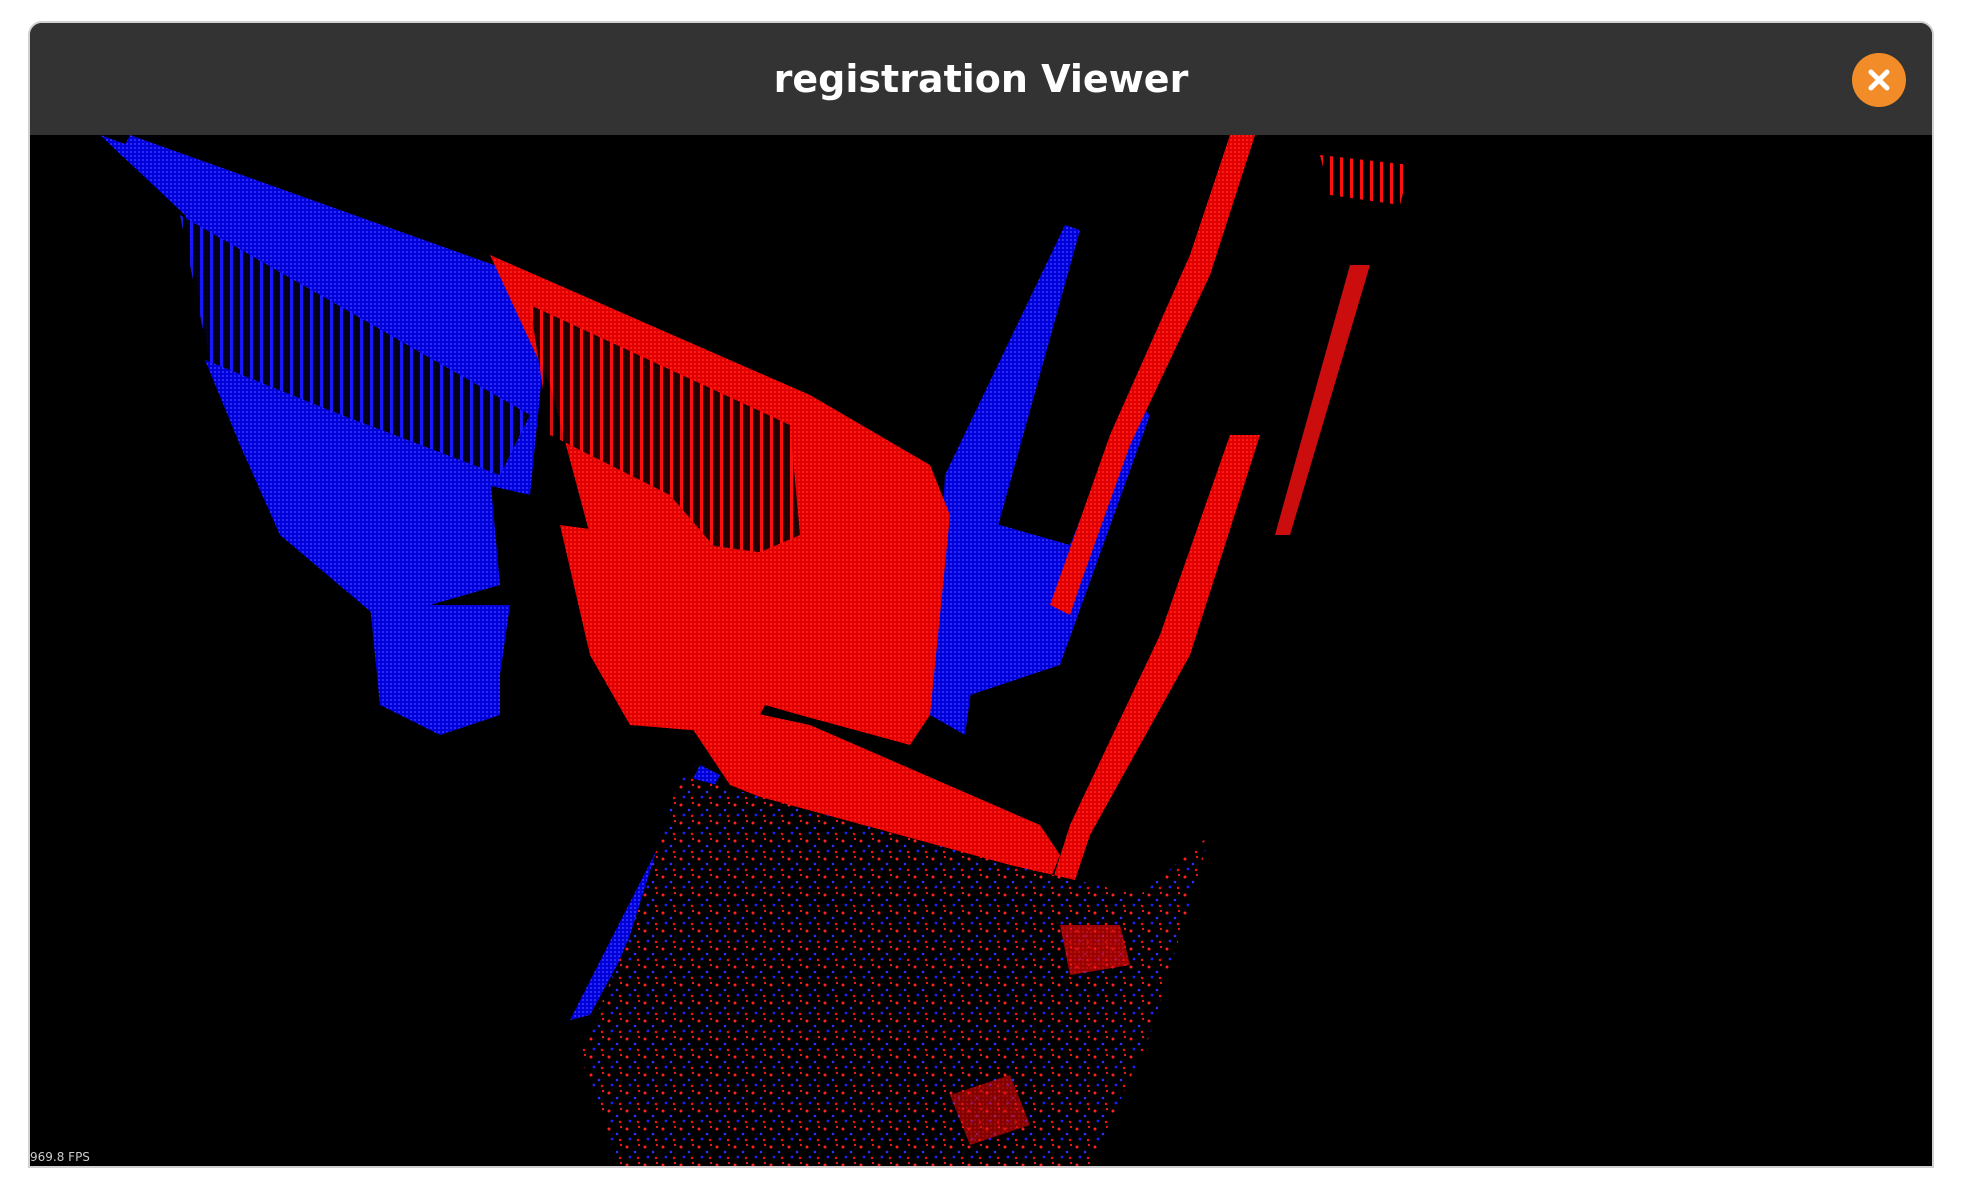  What do you see at coordinates (675, 630) in the screenshot?
I see `red-cloud-balcony` at bounding box center [675, 630].